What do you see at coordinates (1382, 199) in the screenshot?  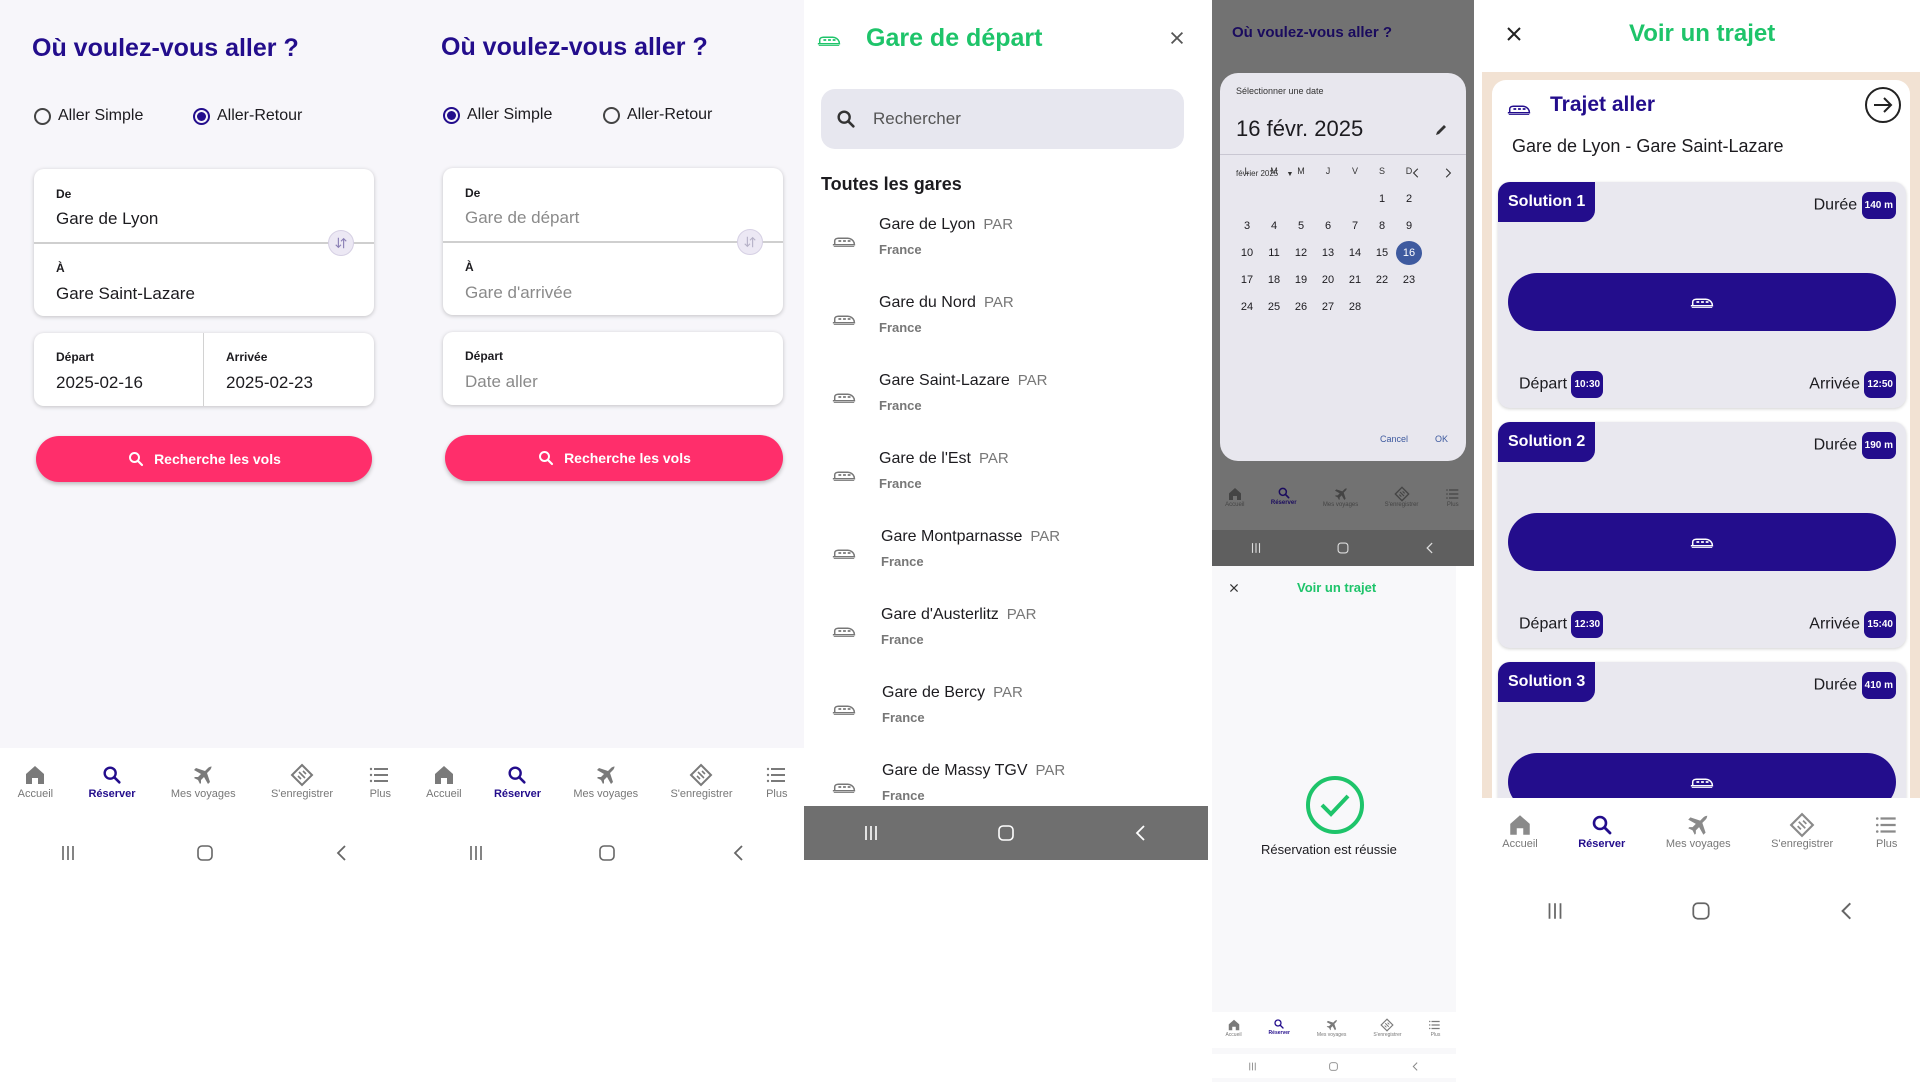 I see `calendar-day: 1` at bounding box center [1382, 199].